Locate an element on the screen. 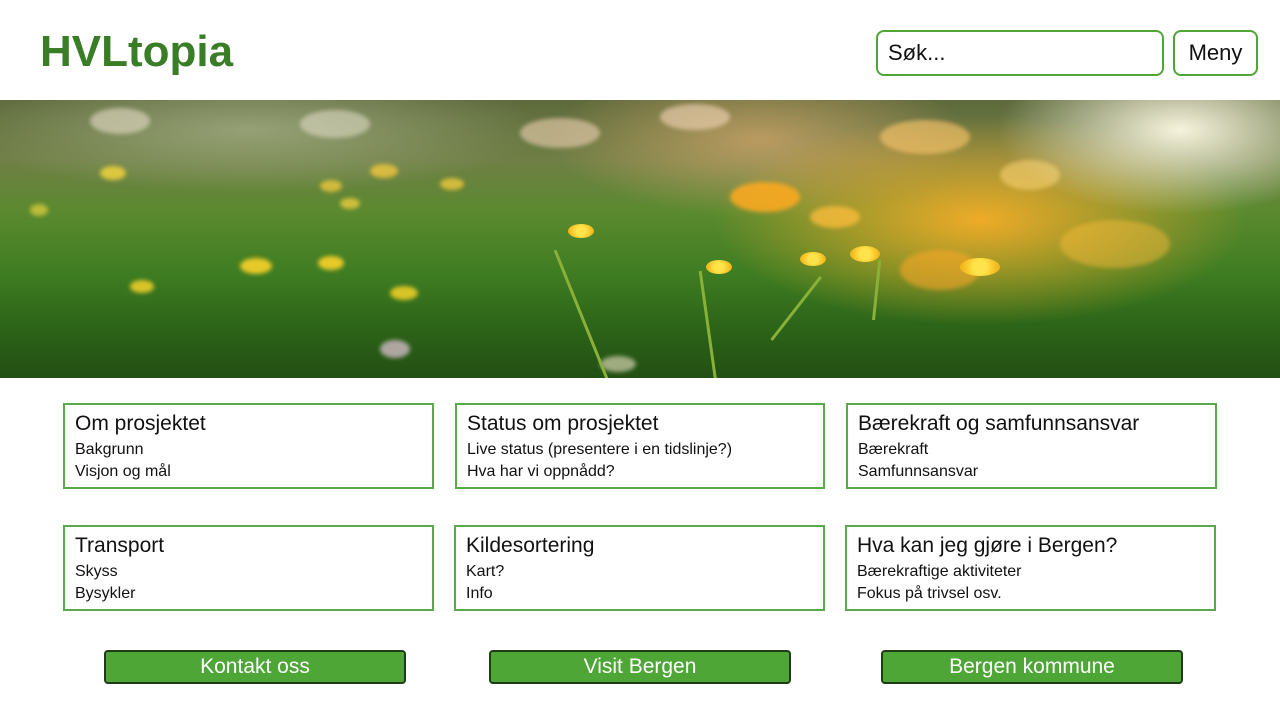 This screenshot has height=720, width=1280. card-title: Hva kan jeg gjøre i Bergen? is located at coordinates (987, 545).